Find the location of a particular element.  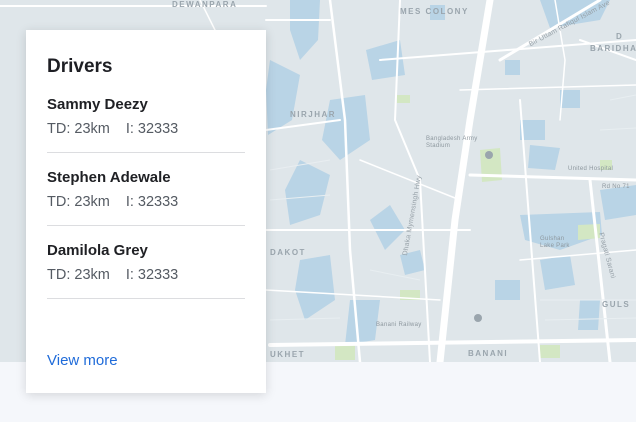

driver-list-item: Stephen Adewale TD: 23km I: 32333 is located at coordinates (146, 197).